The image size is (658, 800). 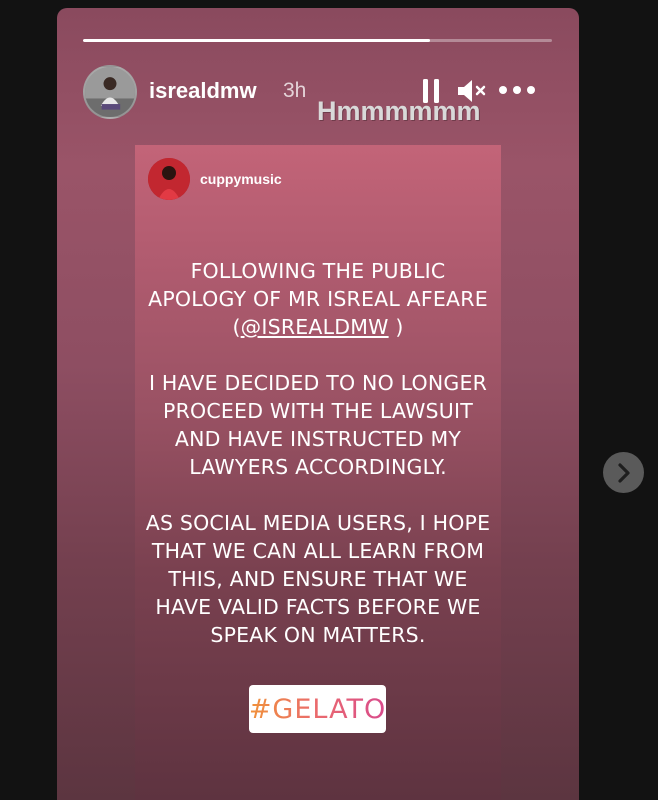 What do you see at coordinates (295, 90) in the screenshot?
I see `story-timestamp: 3h` at bounding box center [295, 90].